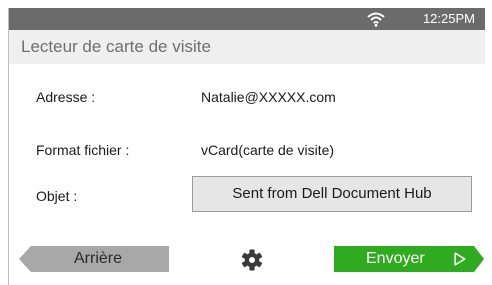  I want to click on title-bar: Lecteur de carte de visite, so click(247, 47).